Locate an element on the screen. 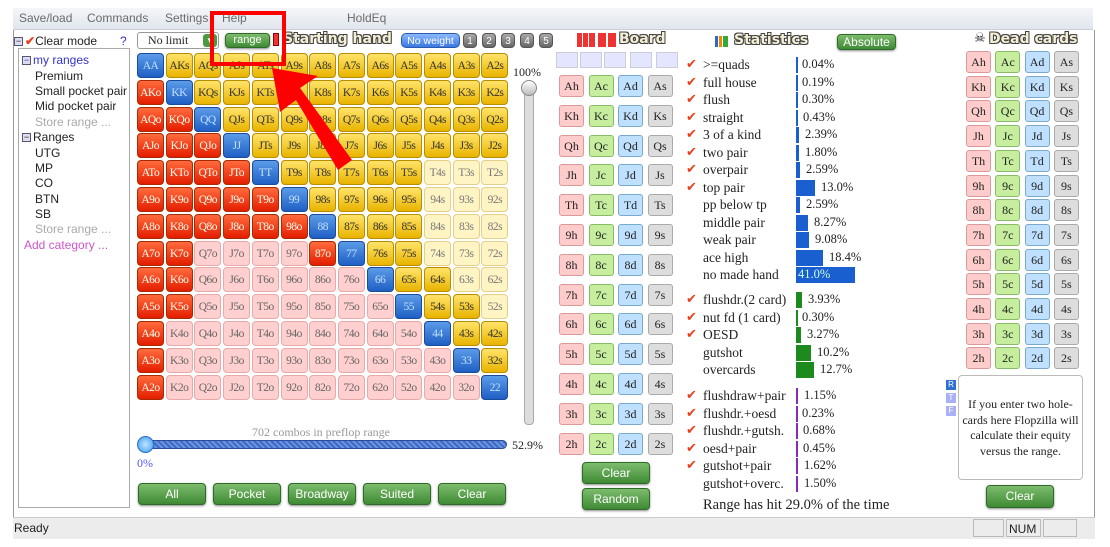 The width and height of the screenshot is (1110, 547). annotation-overlay is located at coordinates (281, 90).